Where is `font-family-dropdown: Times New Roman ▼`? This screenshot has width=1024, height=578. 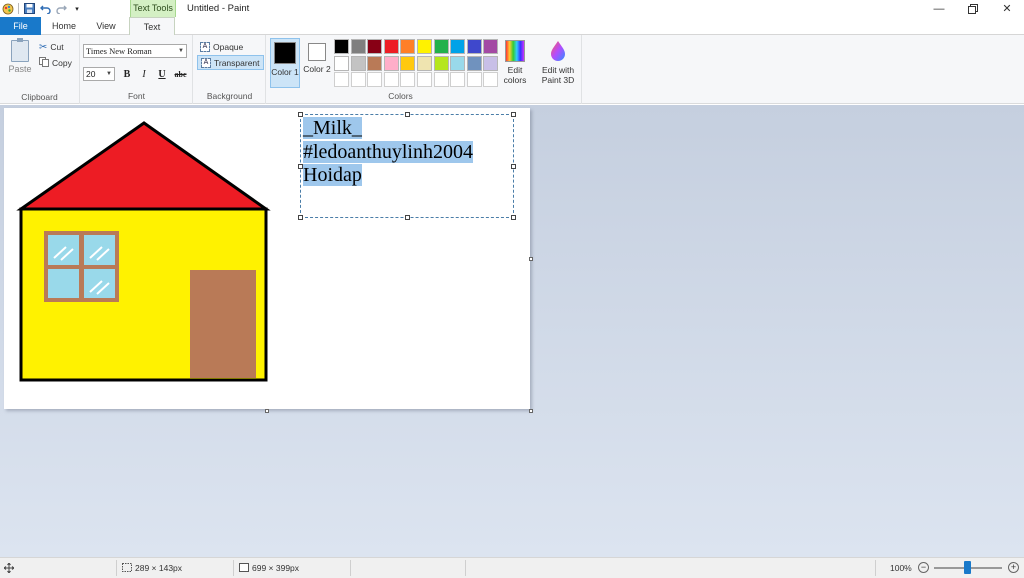
font-family-dropdown: Times New Roman ▼ is located at coordinates (135, 51).